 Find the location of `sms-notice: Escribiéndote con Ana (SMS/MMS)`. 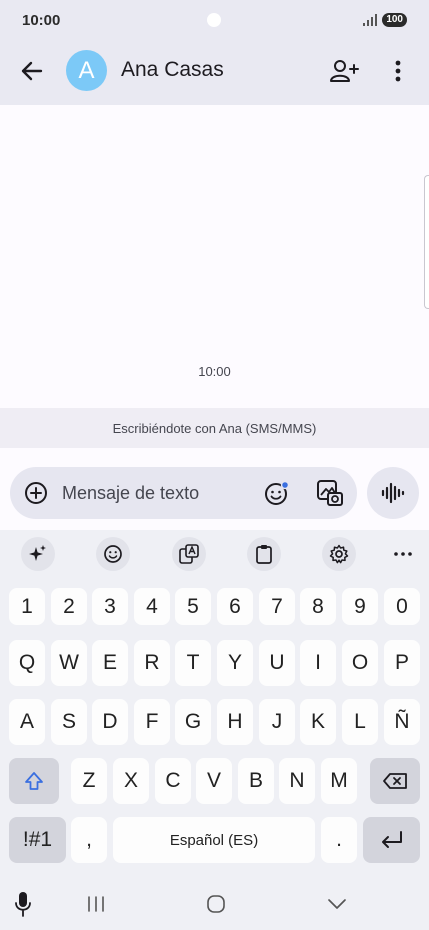

sms-notice: Escribiéndote con Ana (SMS/MMS) is located at coordinates (214, 428).